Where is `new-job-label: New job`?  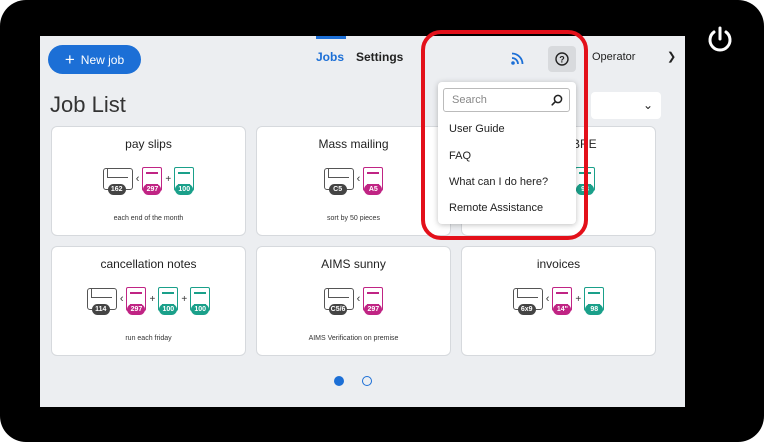
new-job-label: New job is located at coordinates (102, 59).